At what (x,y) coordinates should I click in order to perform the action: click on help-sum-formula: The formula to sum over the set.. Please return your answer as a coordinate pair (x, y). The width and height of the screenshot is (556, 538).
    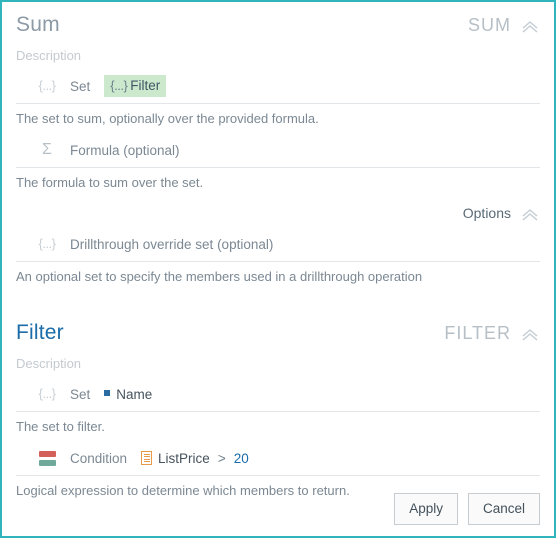
    Looking at the image, I should click on (110, 182).